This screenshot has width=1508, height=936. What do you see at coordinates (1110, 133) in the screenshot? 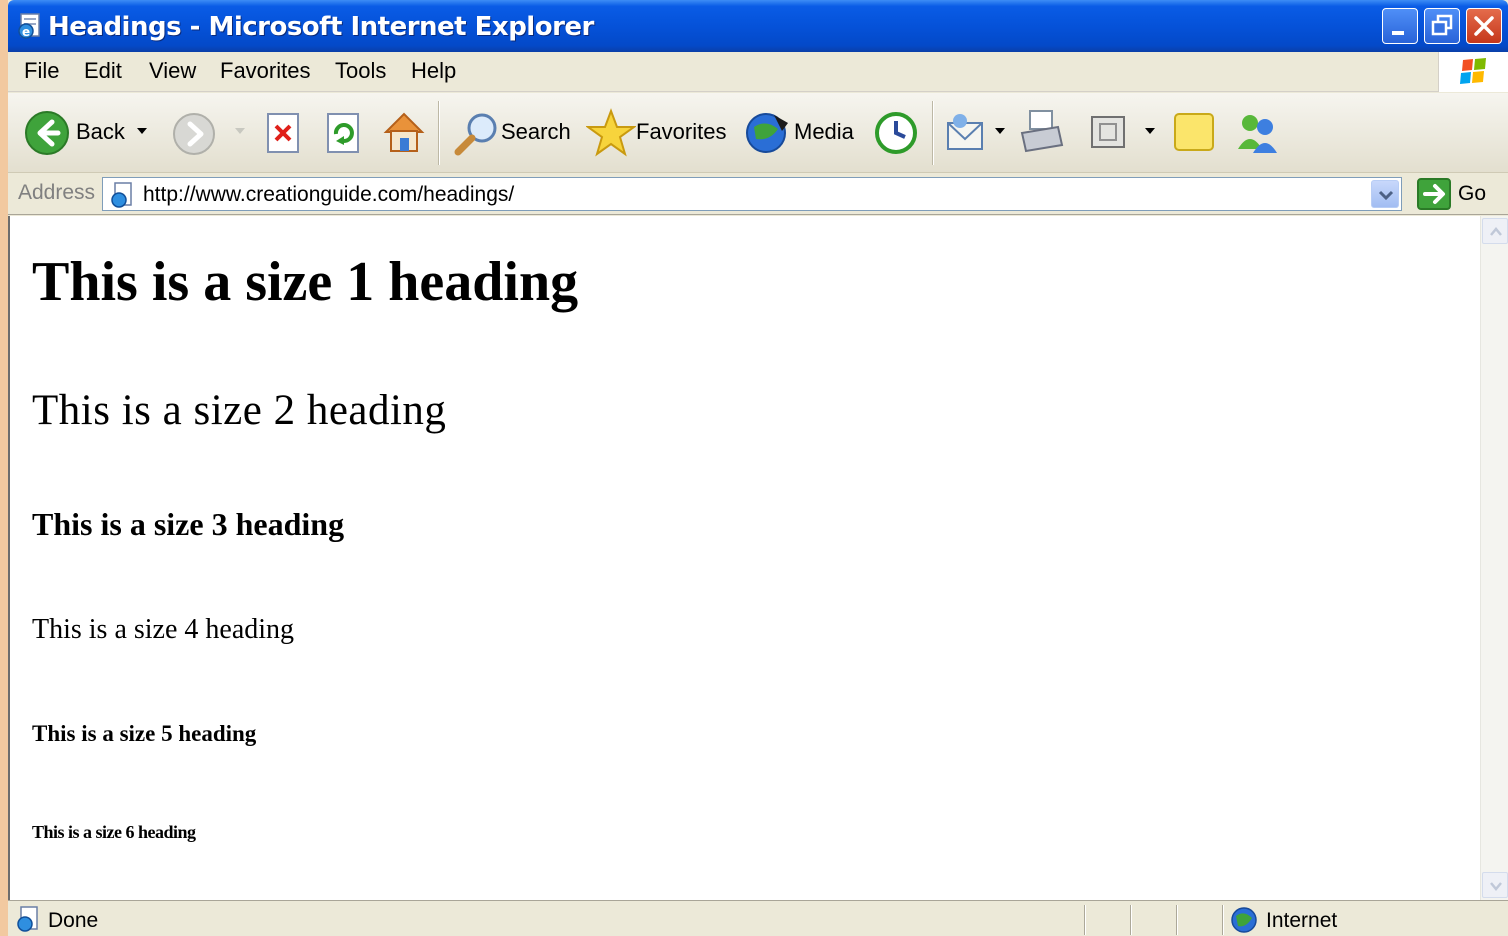
I see `edit-icon` at bounding box center [1110, 133].